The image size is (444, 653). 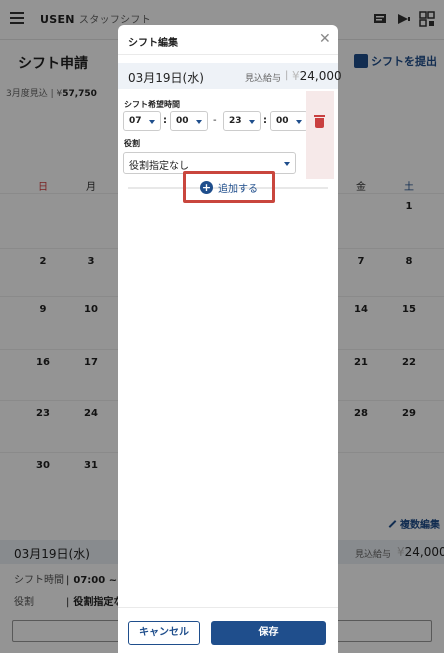 I want to click on shift-time-label: シフト希望時間, so click(x=152, y=104).